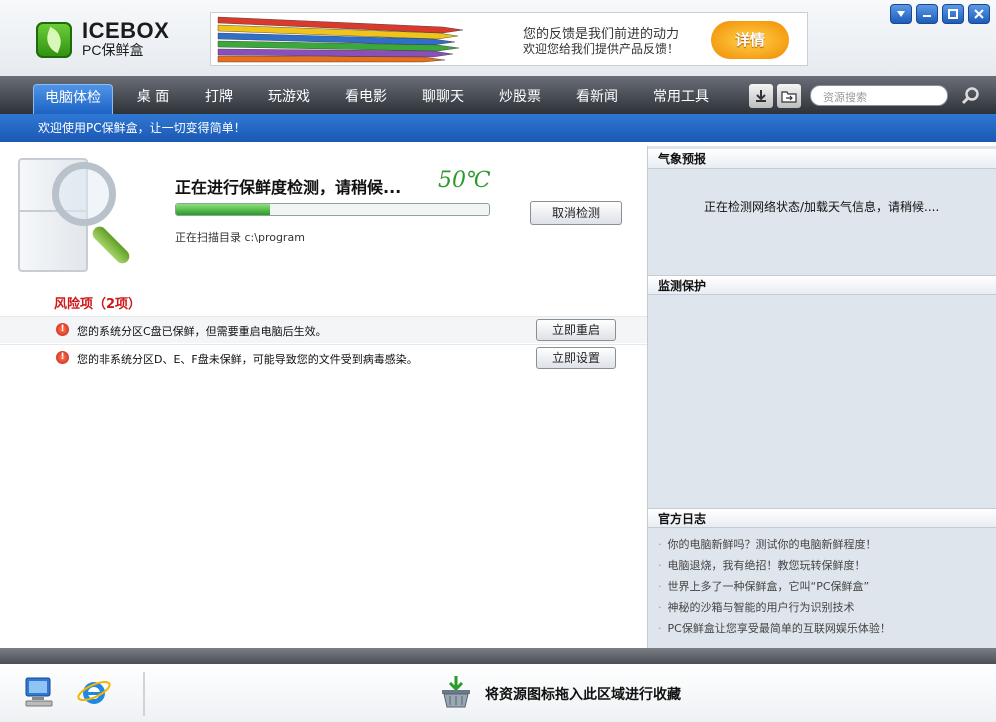  I want to click on tab-chat: 聊聊天, so click(443, 99).